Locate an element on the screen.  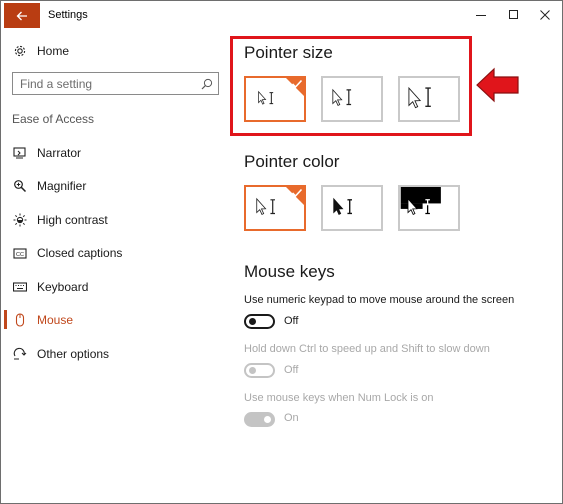
title-bar: Settings is located at coordinates (281, 15).